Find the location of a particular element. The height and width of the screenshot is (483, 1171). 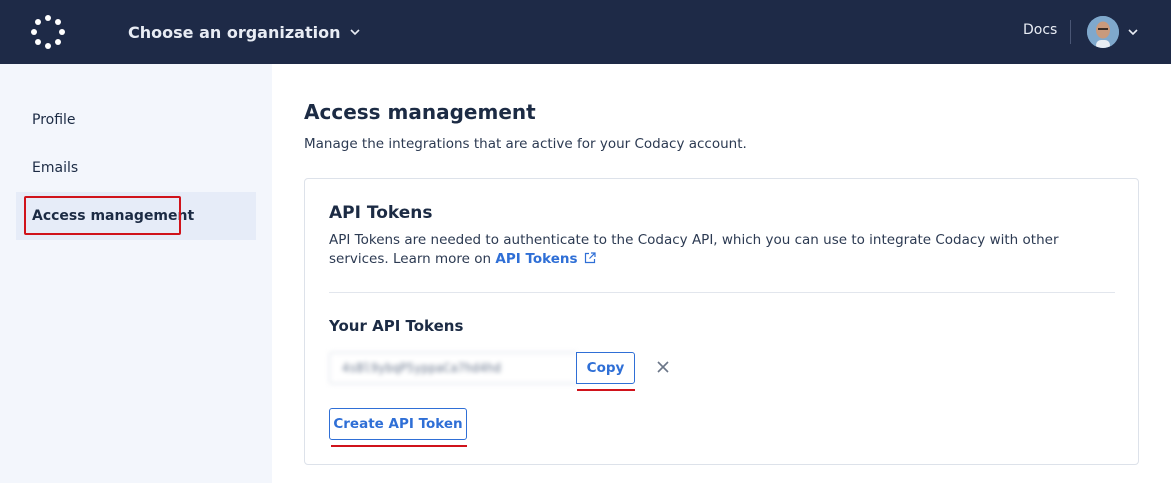

api-token-field is located at coordinates (453, 368).